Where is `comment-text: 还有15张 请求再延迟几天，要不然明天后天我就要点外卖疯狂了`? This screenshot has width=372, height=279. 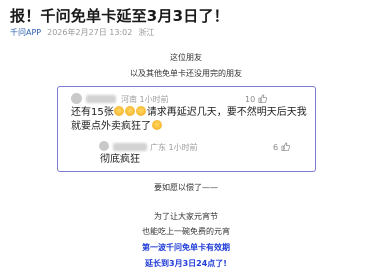 comment-text: 还有15张 请求再延迟几天，要不然明天后天我就要点外卖疯狂了 is located at coordinates (191, 120).